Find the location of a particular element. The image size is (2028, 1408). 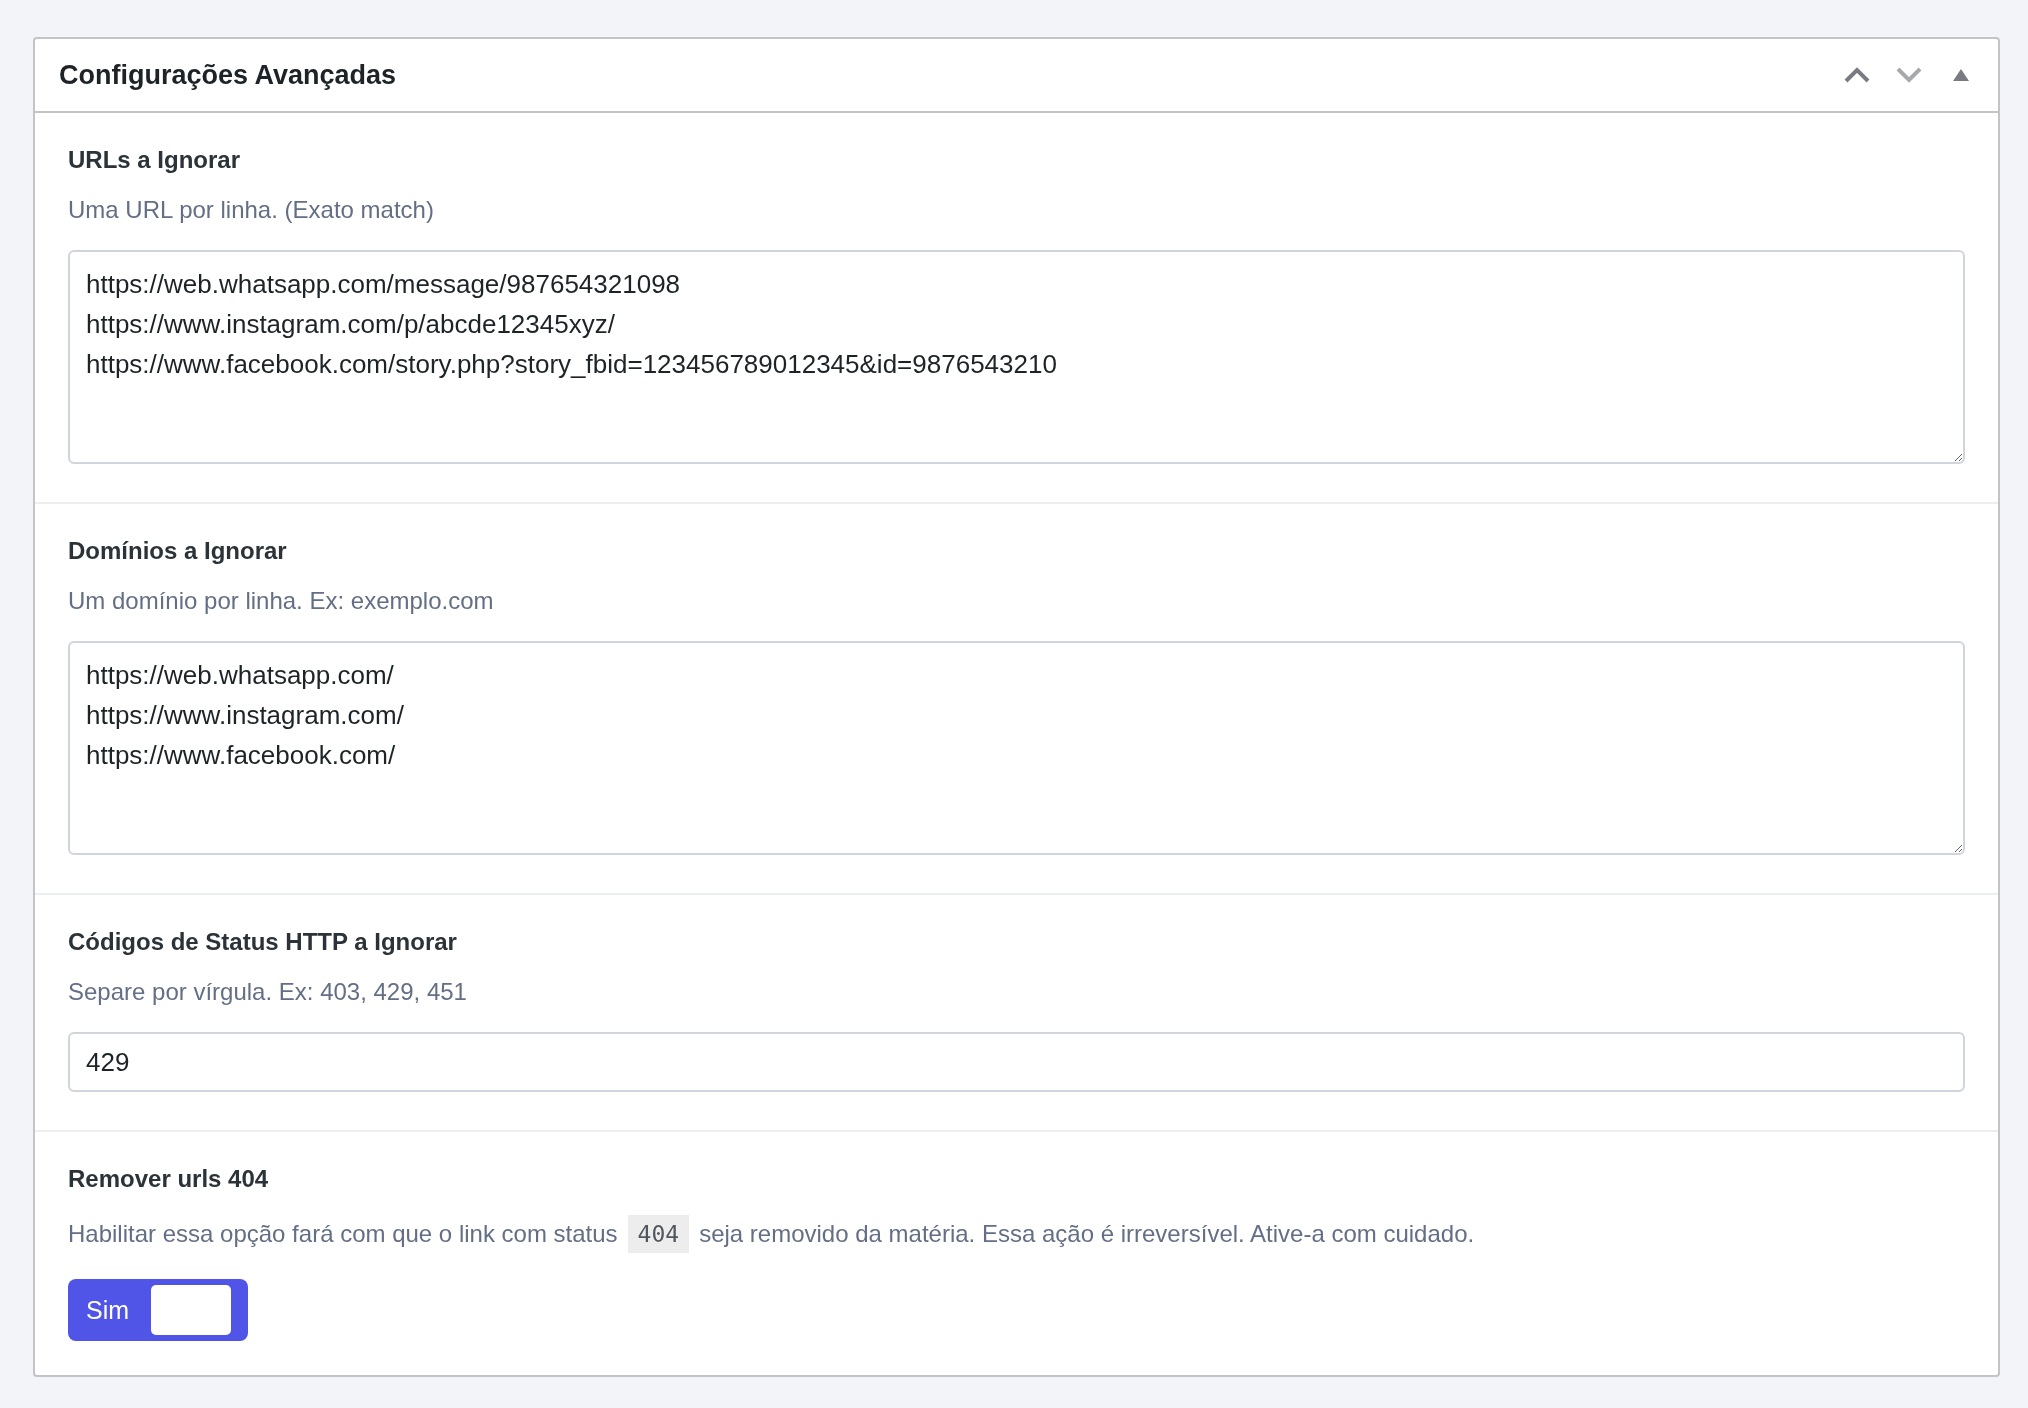

field-label: Remover urls 404 is located at coordinates (169, 1179).